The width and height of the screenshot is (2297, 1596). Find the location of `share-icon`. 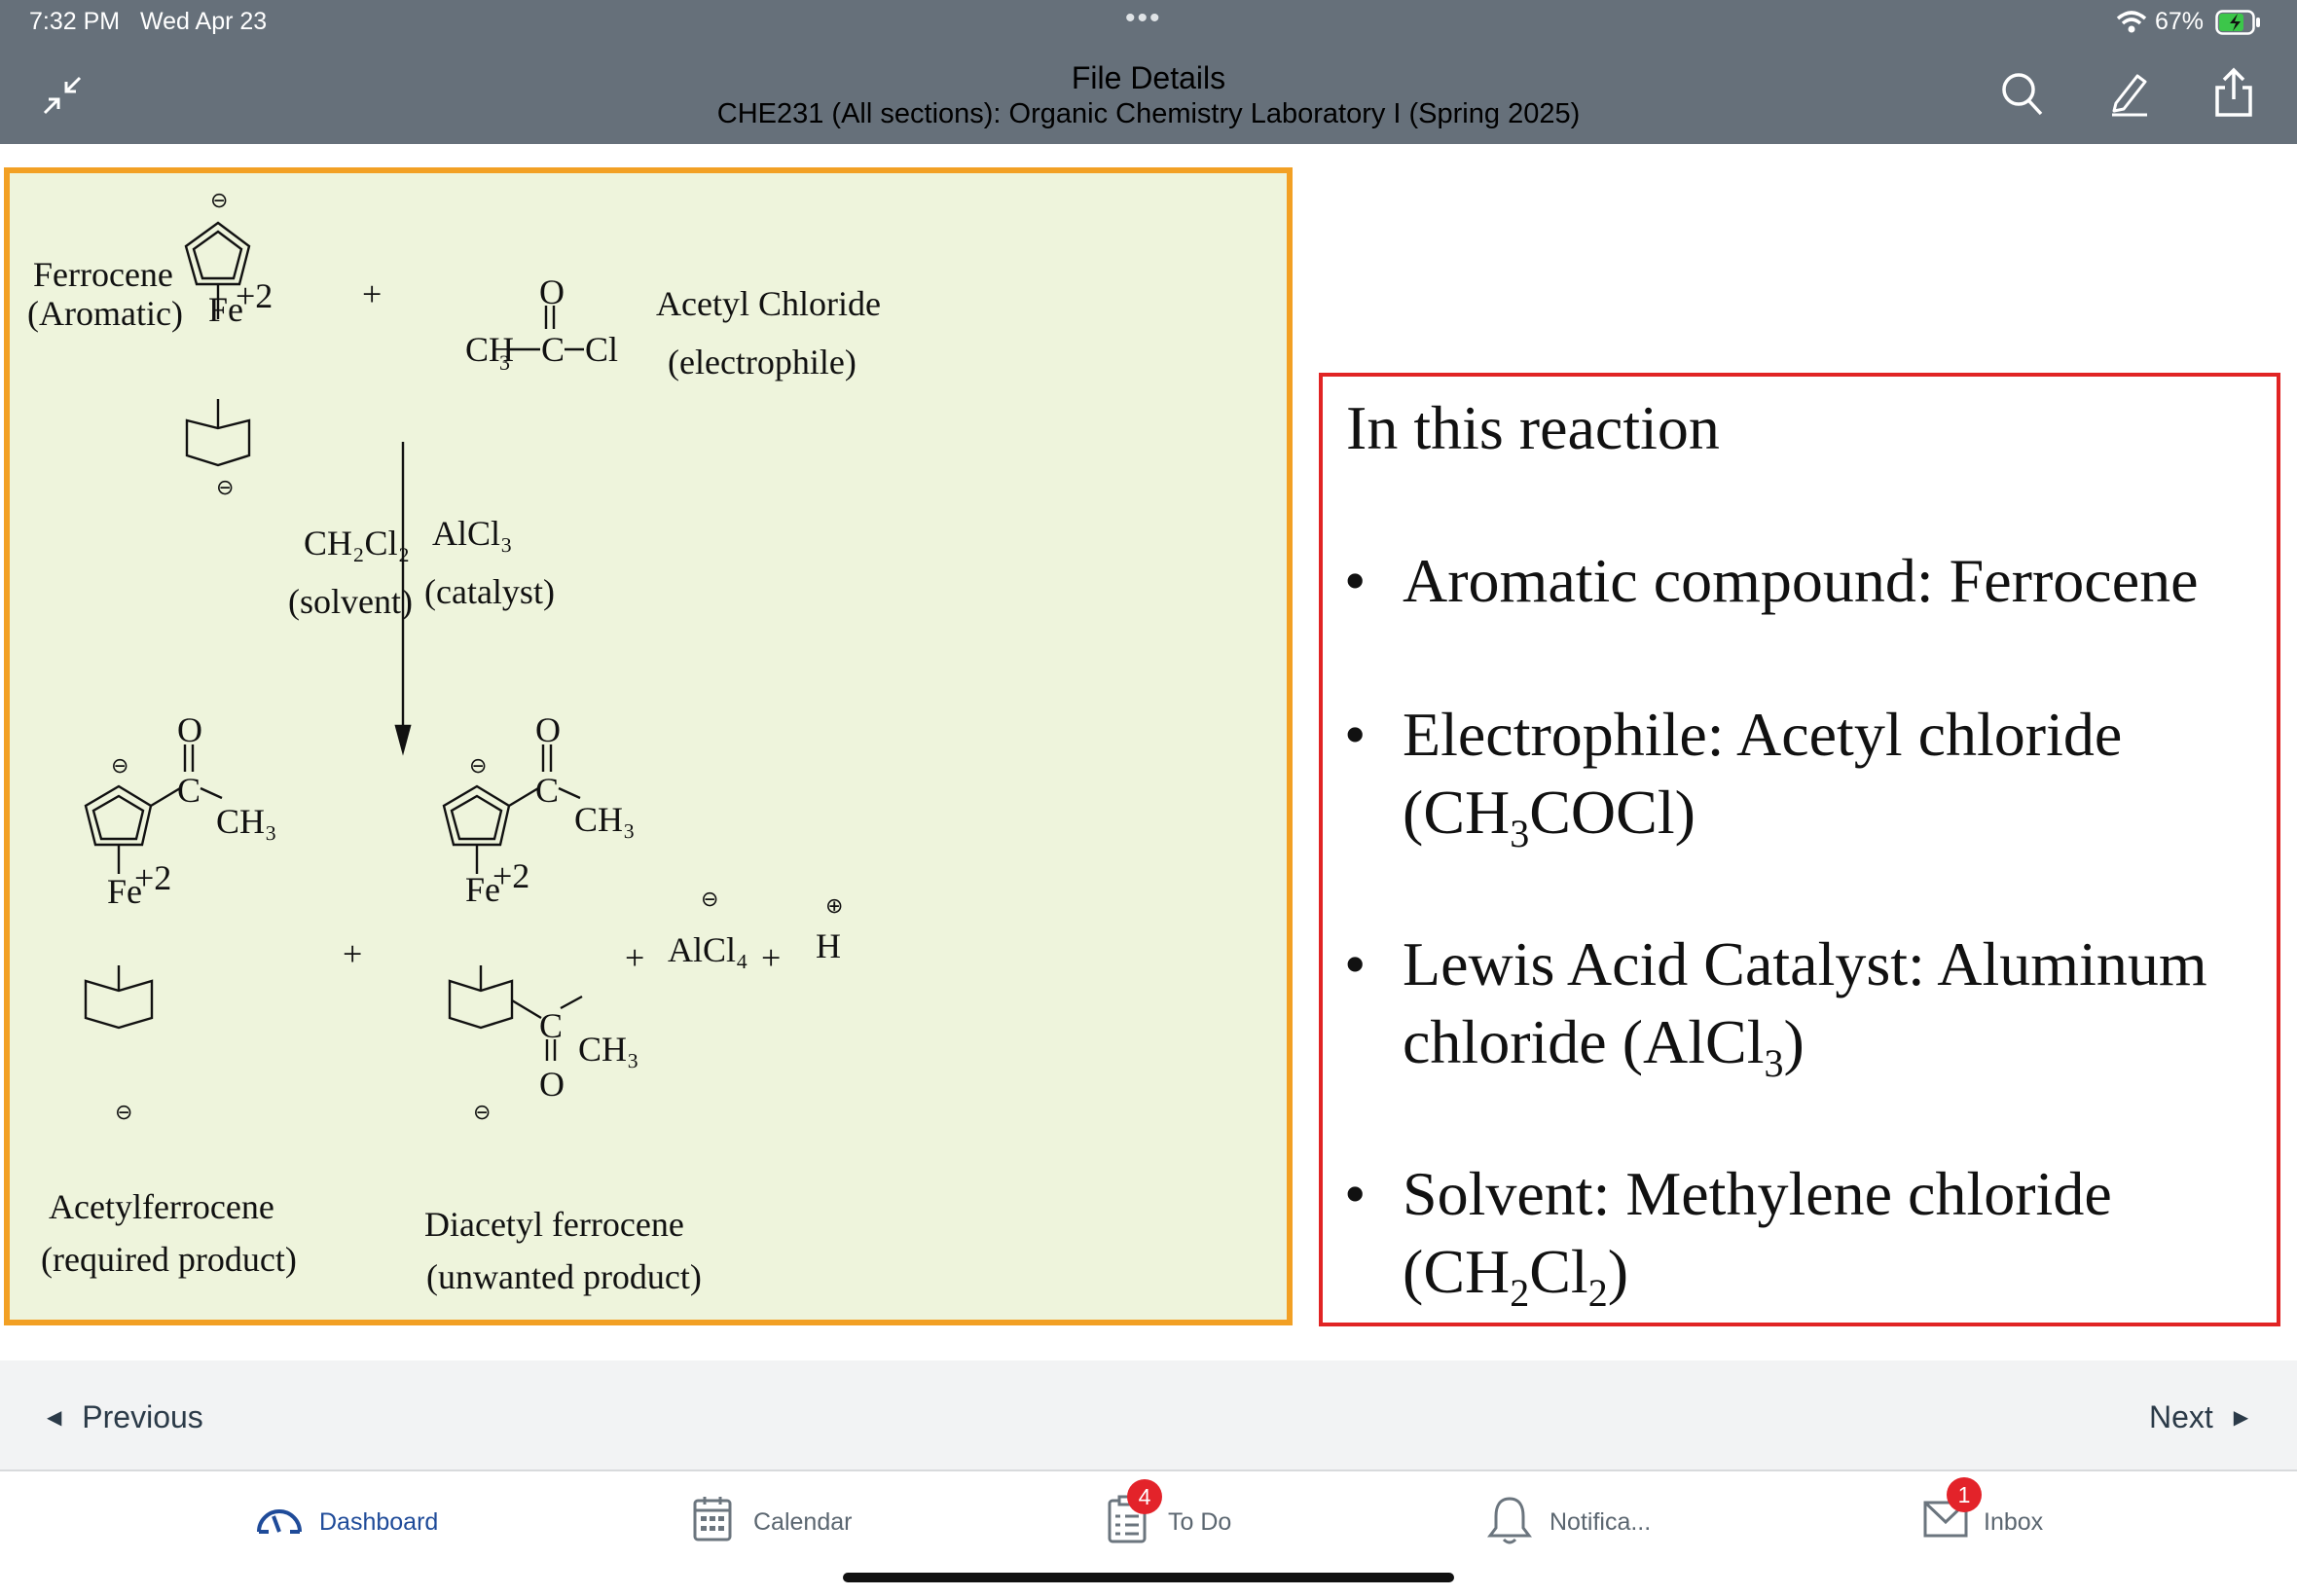

share-icon is located at coordinates (2233, 95).